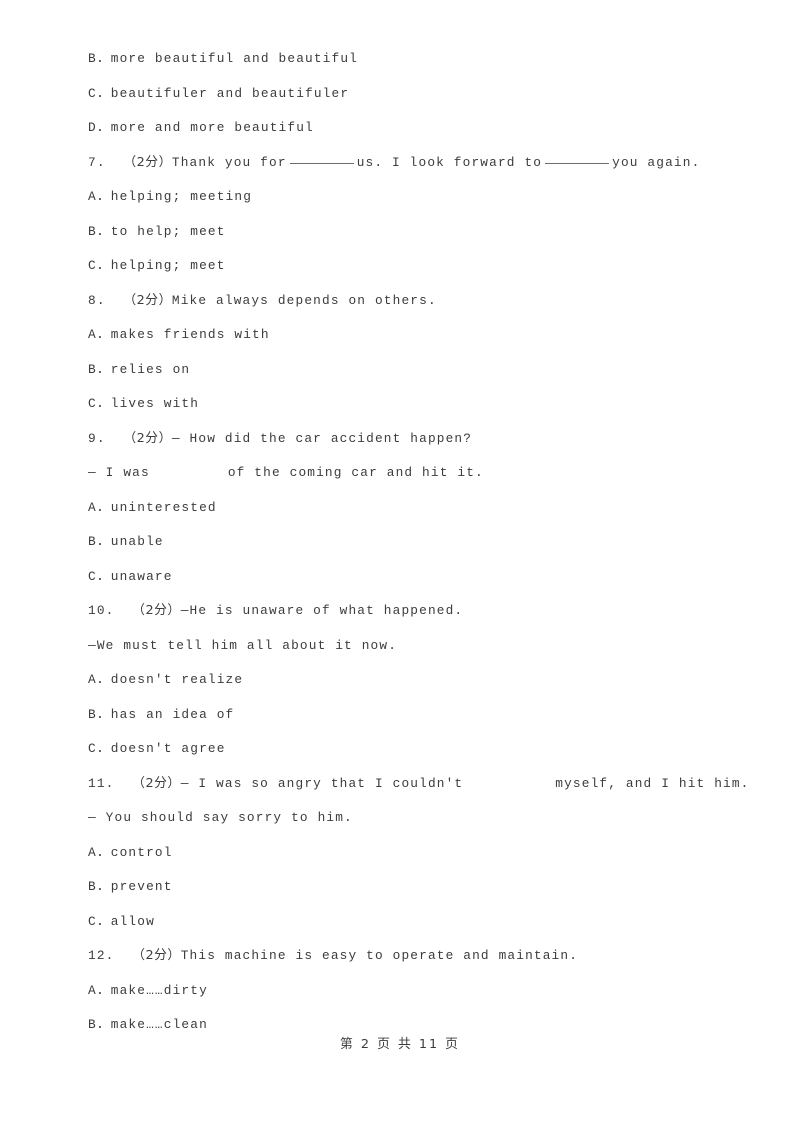  Describe the element at coordinates (97, 162) in the screenshot. I see `question-number: 7.` at that location.